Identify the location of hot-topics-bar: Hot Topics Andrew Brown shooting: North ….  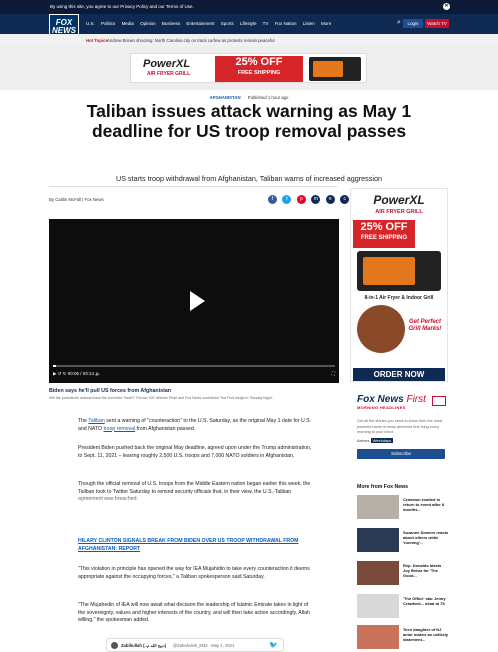
(249, 40).